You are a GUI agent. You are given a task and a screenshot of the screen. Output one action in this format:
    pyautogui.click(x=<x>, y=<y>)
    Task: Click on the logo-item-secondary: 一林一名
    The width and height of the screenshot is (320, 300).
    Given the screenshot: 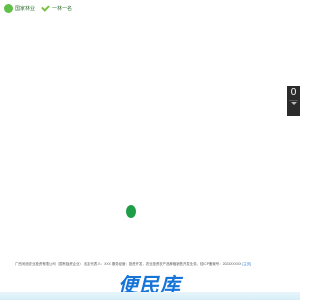 What is the action you would take?
    pyautogui.click(x=56, y=8)
    